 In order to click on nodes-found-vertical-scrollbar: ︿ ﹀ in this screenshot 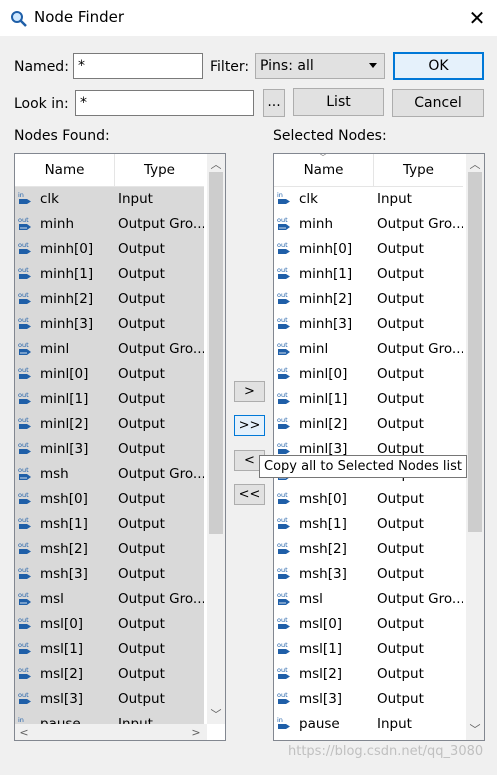, I will do `click(216, 439)`.